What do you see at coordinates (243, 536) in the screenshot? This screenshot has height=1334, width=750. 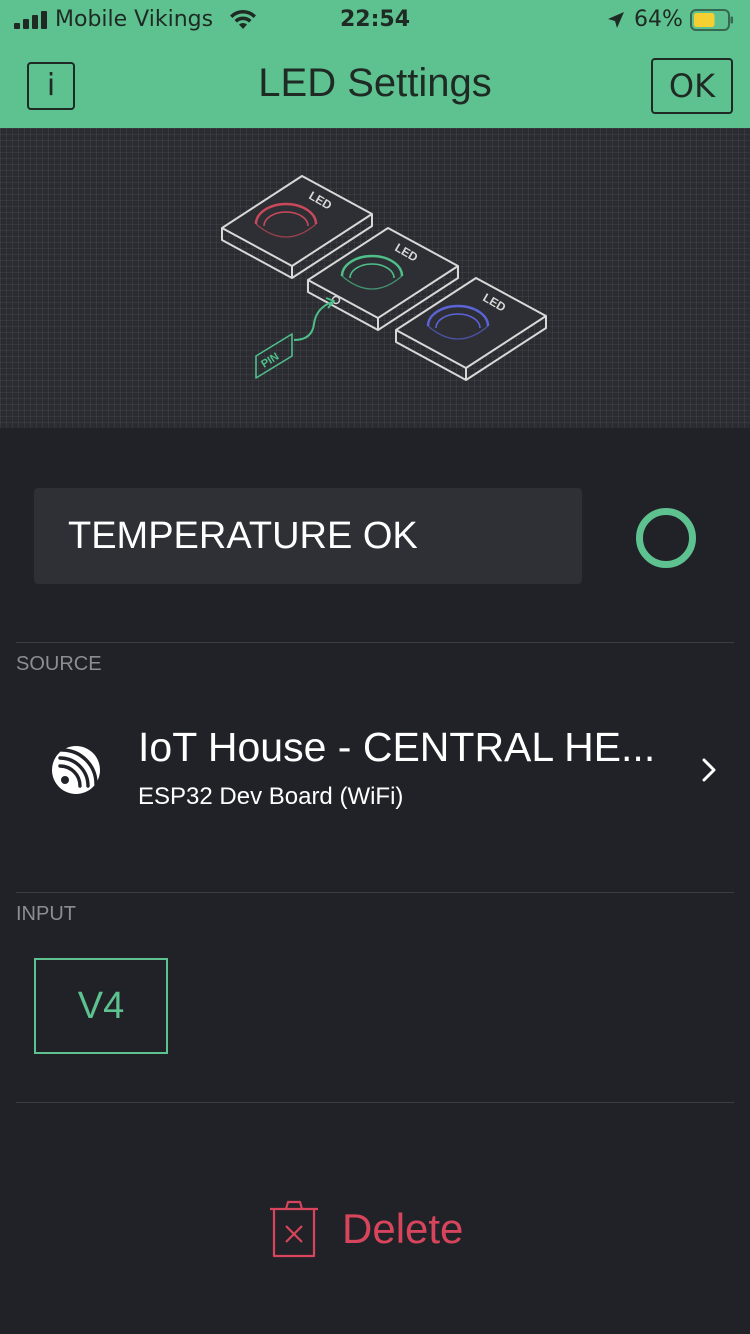 I see `led-label-text: TEMPERATURE OK` at bounding box center [243, 536].